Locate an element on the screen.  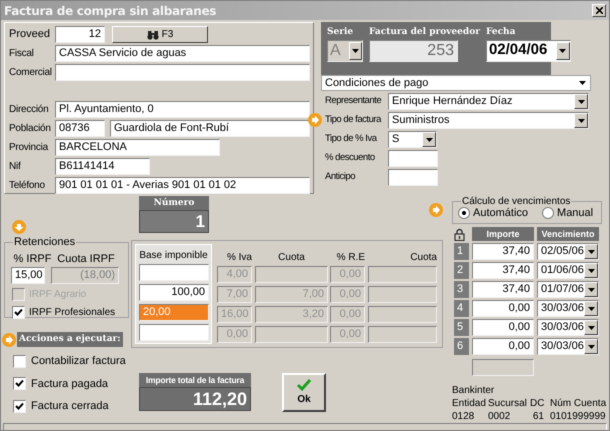
number-value: 1 is located at coordinates (174, 221).